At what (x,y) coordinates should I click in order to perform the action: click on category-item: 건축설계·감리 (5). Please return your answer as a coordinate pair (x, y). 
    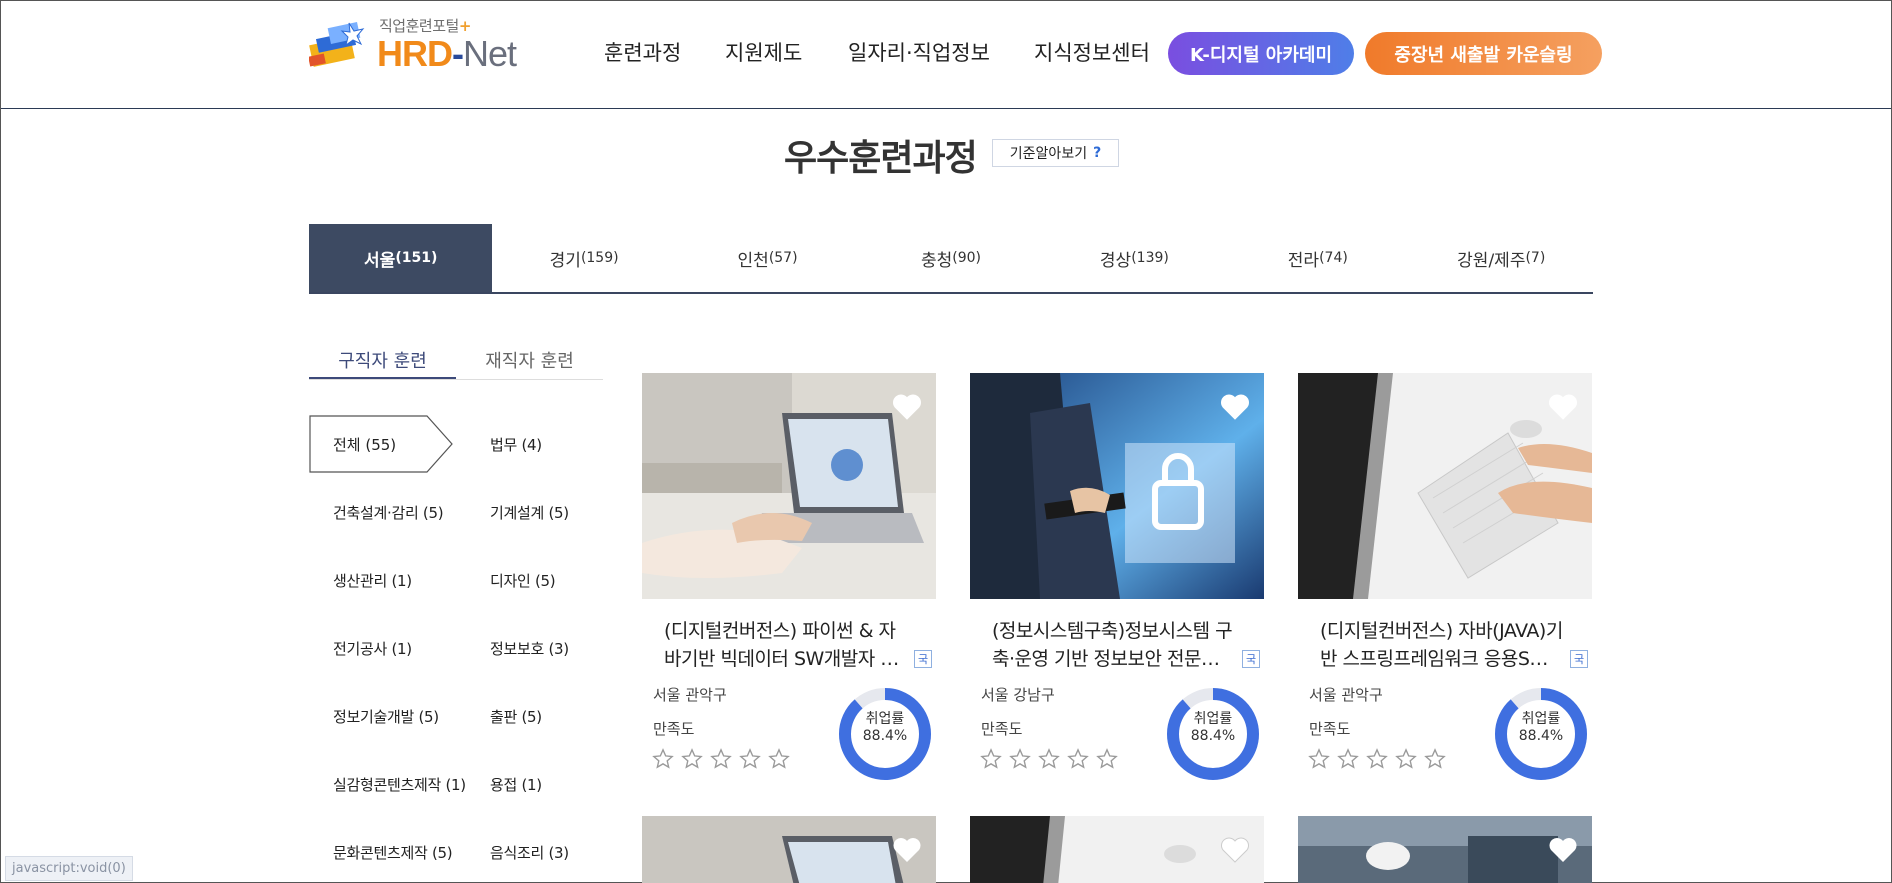
    Looking at the image, I should click on (388, 512).